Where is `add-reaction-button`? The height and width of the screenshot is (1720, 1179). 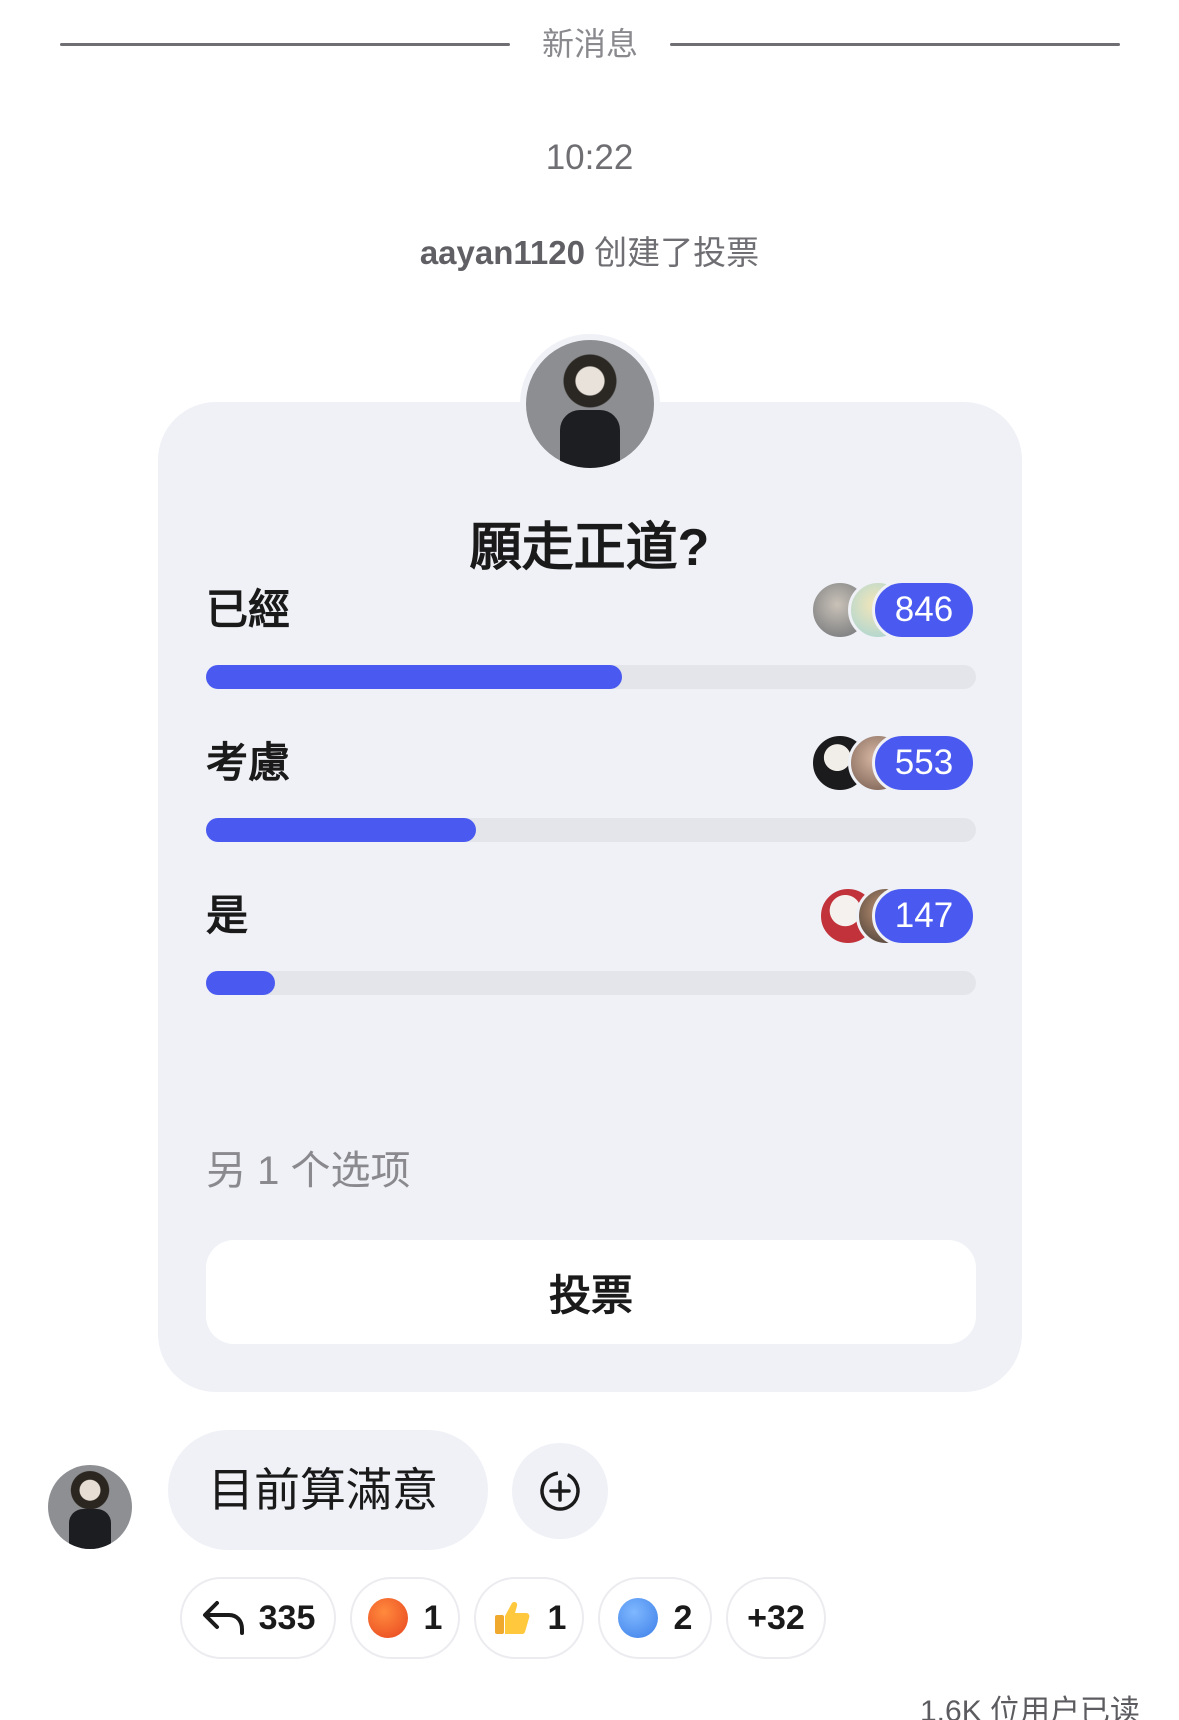 add-reaction-button is located at coordinates (560, 1491).